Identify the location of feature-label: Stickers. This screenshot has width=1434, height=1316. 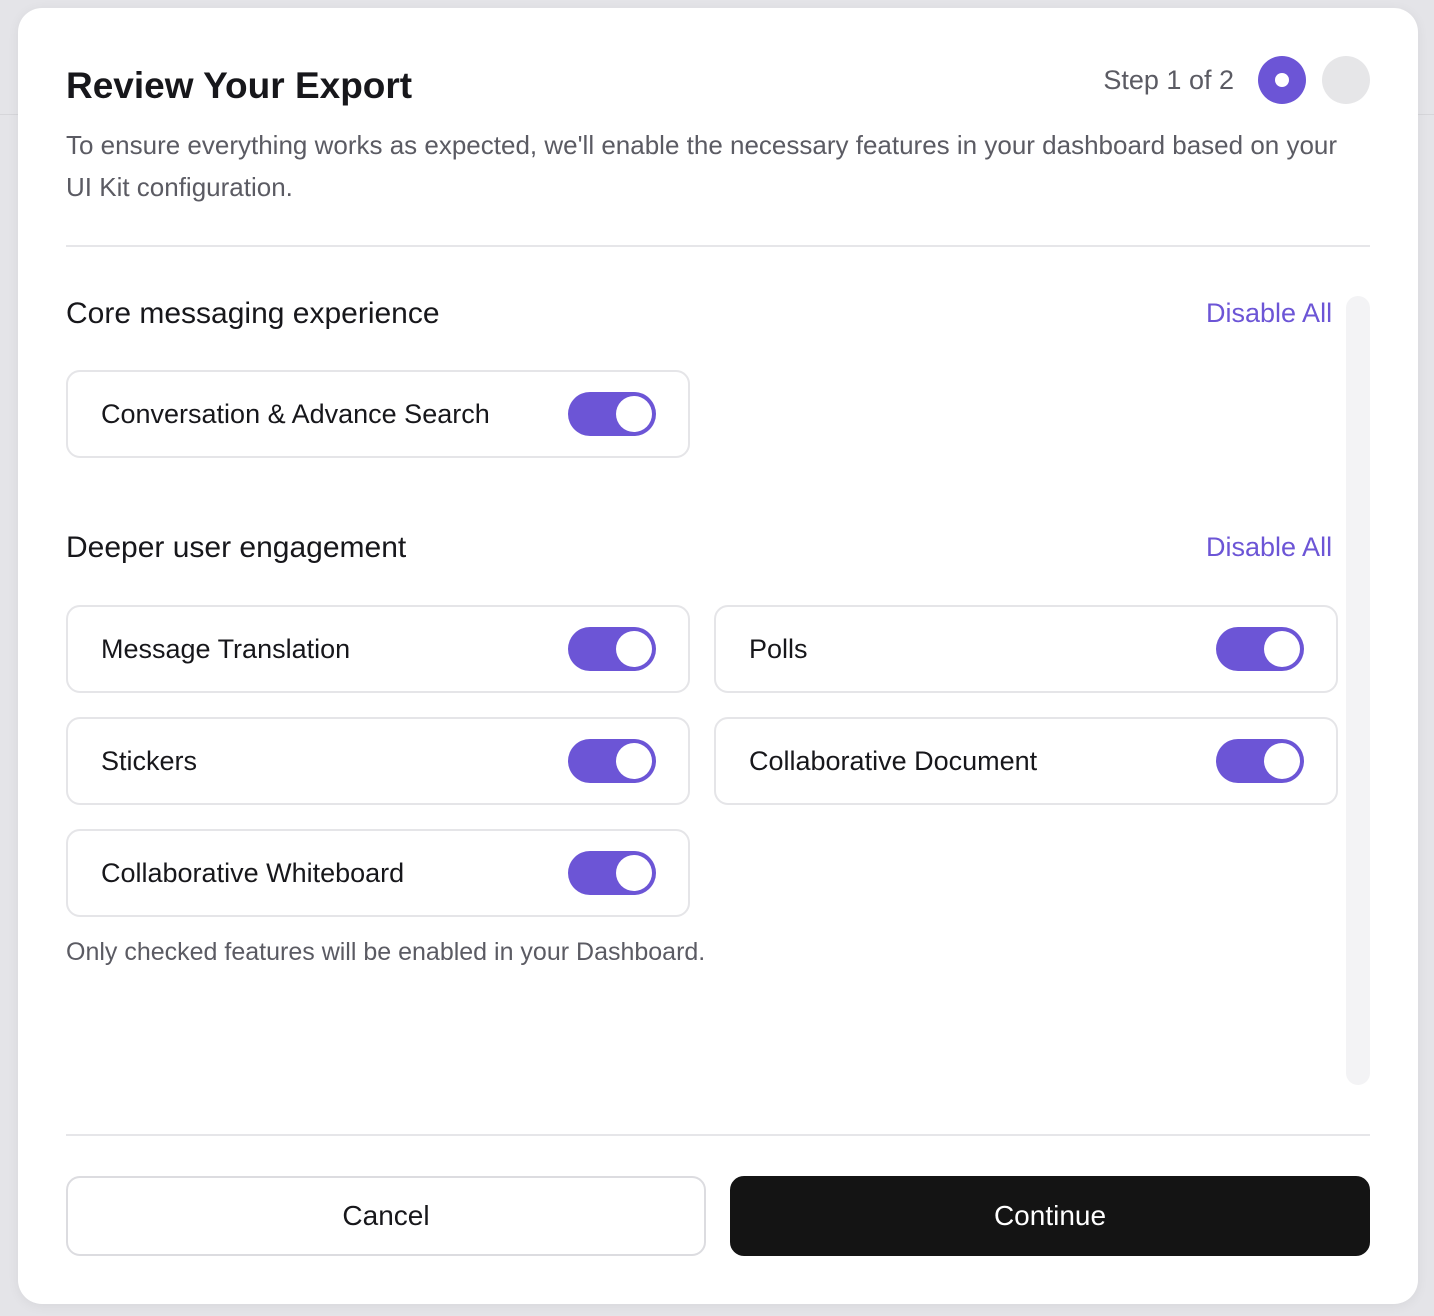
(149, 761).